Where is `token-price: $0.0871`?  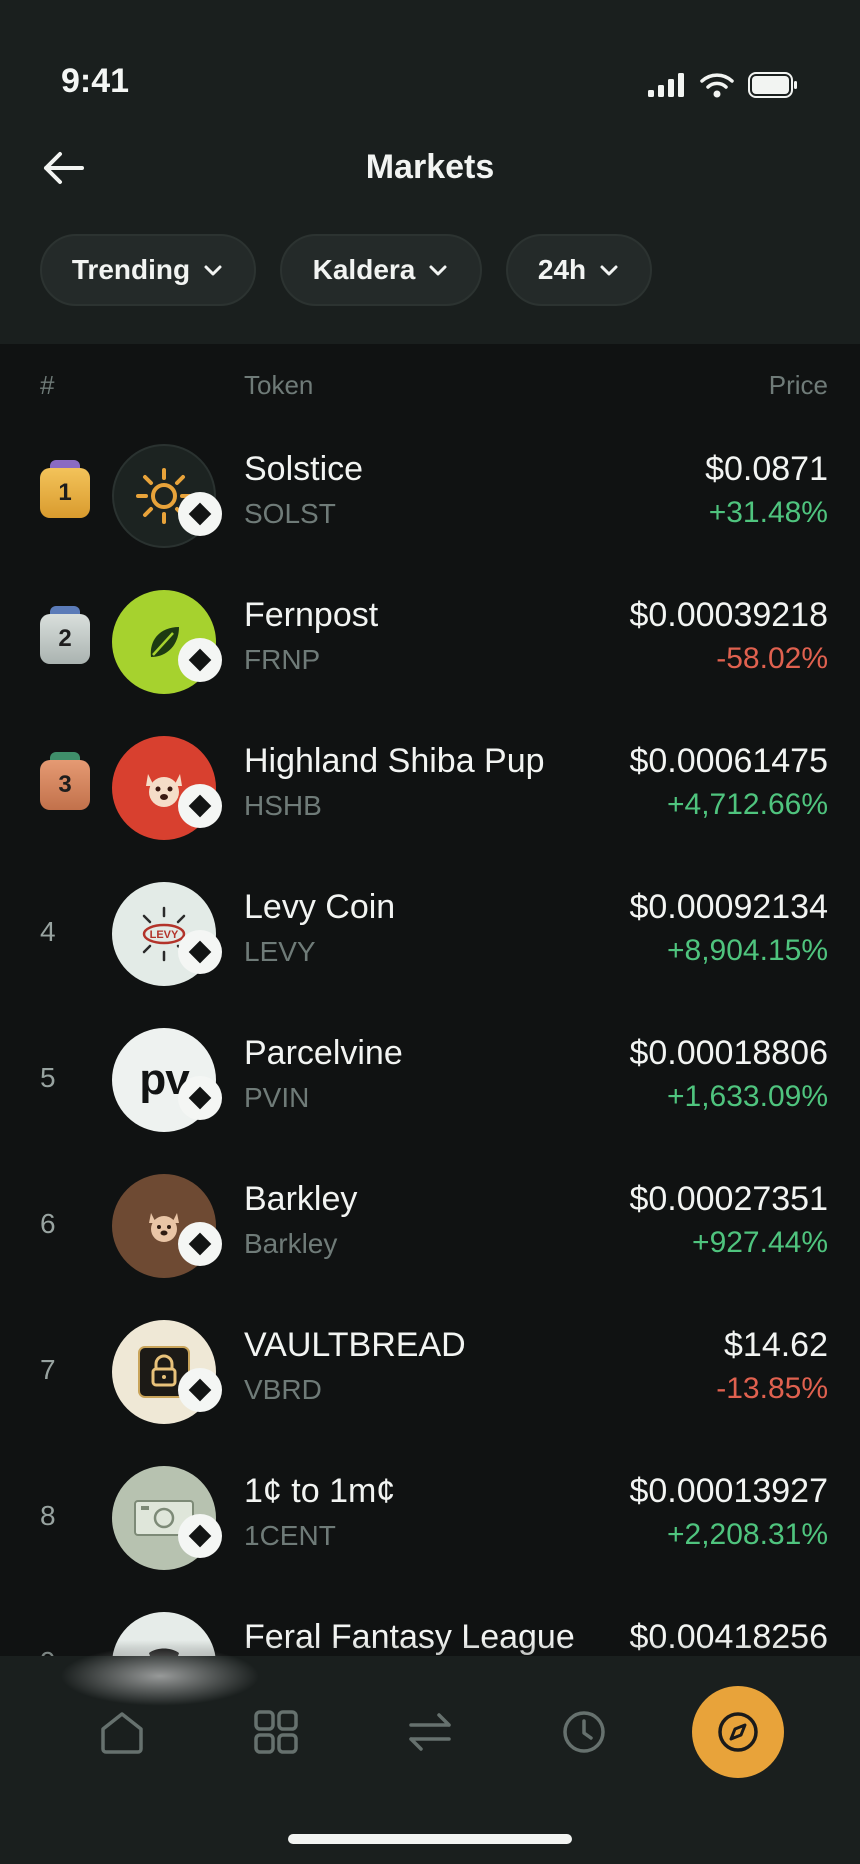
token-price: $0.0871 is located at coordinates (766, 469).